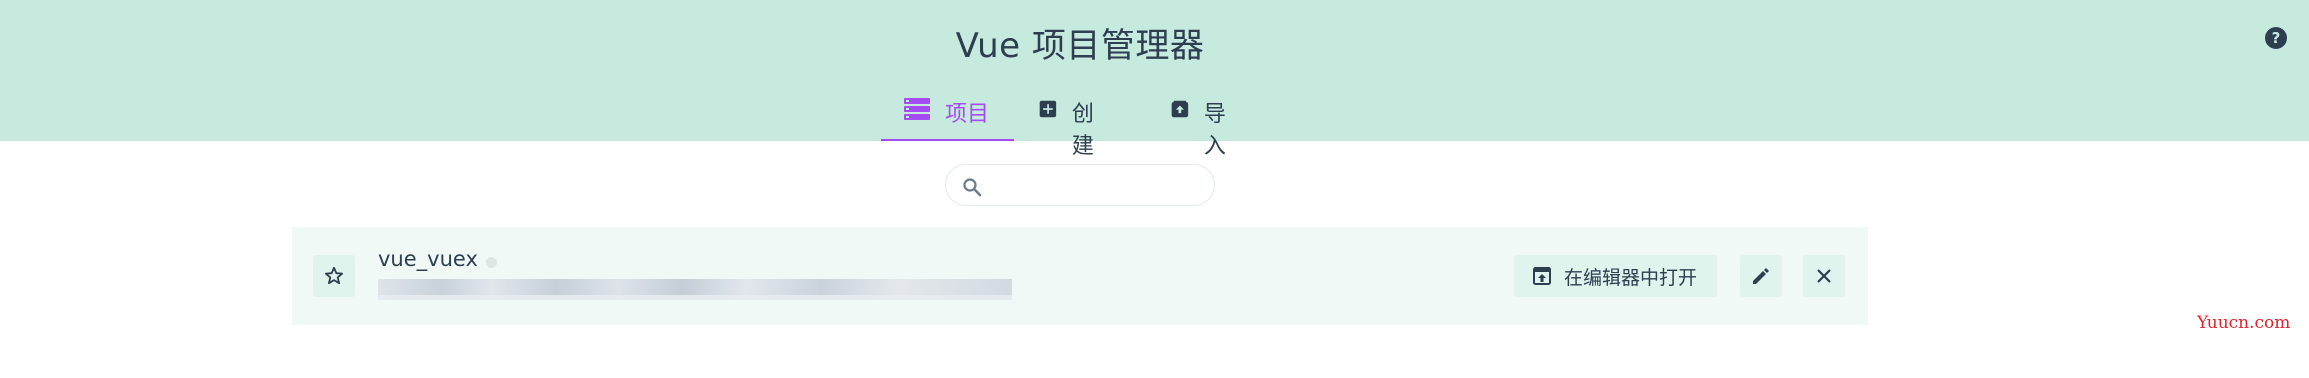  I want to click on favorite-button, so click(334, 276).